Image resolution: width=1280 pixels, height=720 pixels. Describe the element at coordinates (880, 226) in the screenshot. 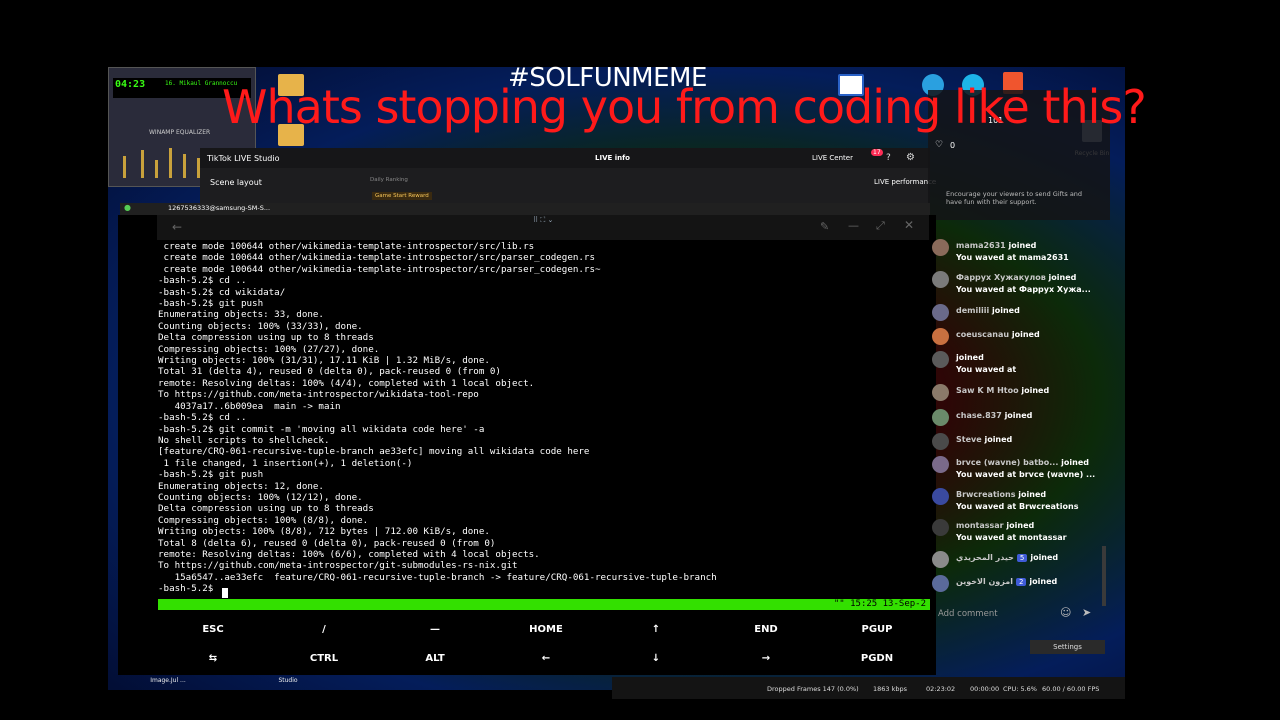

I see `maximize-icon: ⤢` at that location.